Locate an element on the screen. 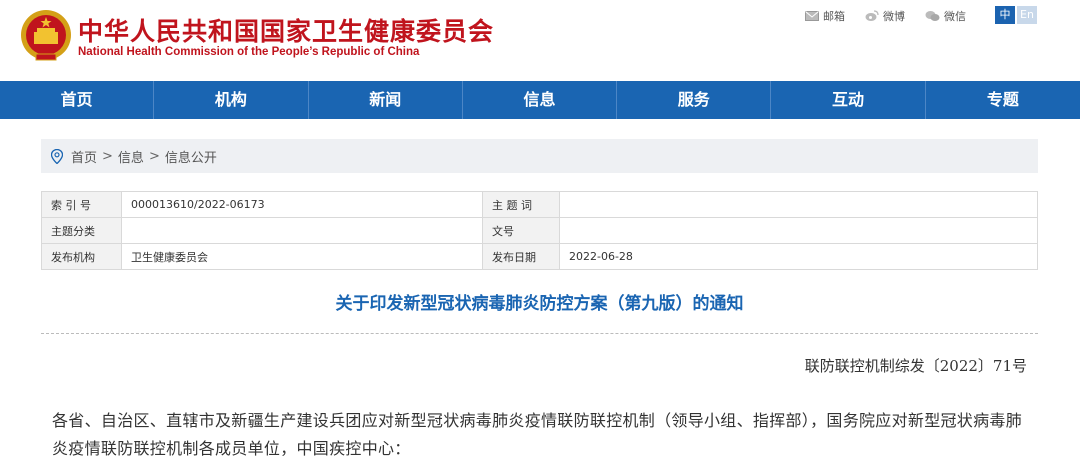 Image resolution: width=1080 pixels, height=463 pixels. wechat-icon is located at coordinates (932, 16).